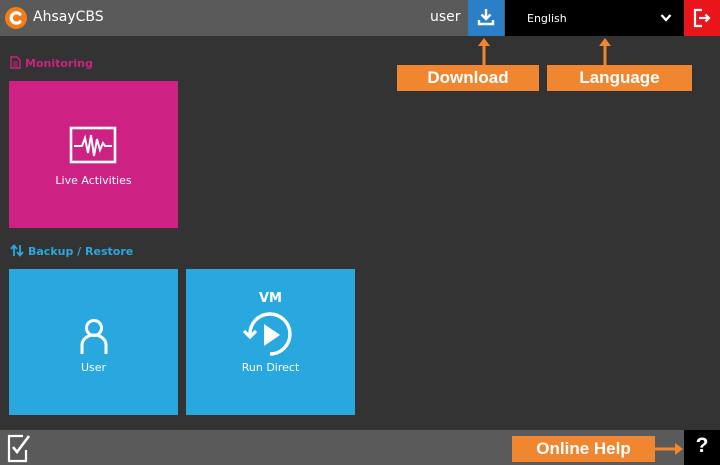 Image resolution: width=720 pixels, height=465 pixels. What do you see at coordinates (360, 18) in the screenshot?
I see `top-bar: AhsayCBS user English` at bounding box center [360, 18].